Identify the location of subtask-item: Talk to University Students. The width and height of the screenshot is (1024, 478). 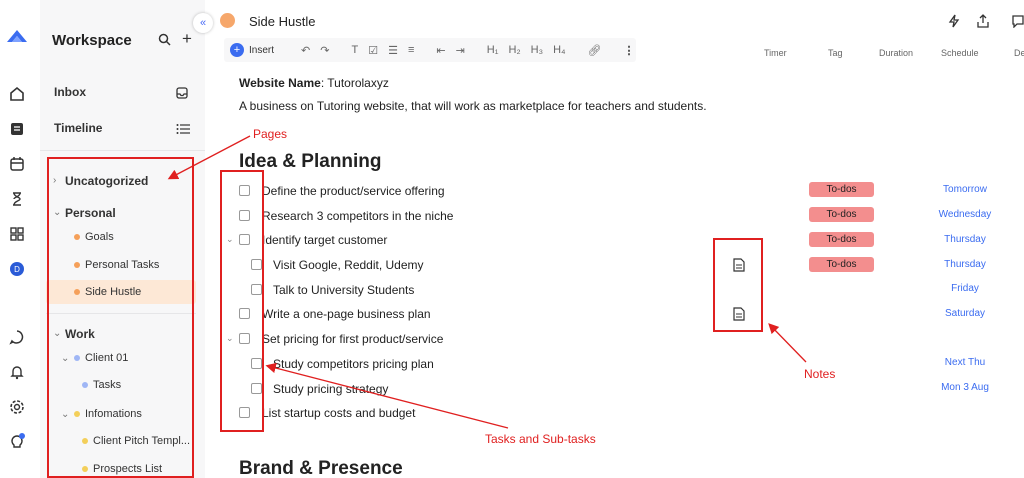
(343, 290).